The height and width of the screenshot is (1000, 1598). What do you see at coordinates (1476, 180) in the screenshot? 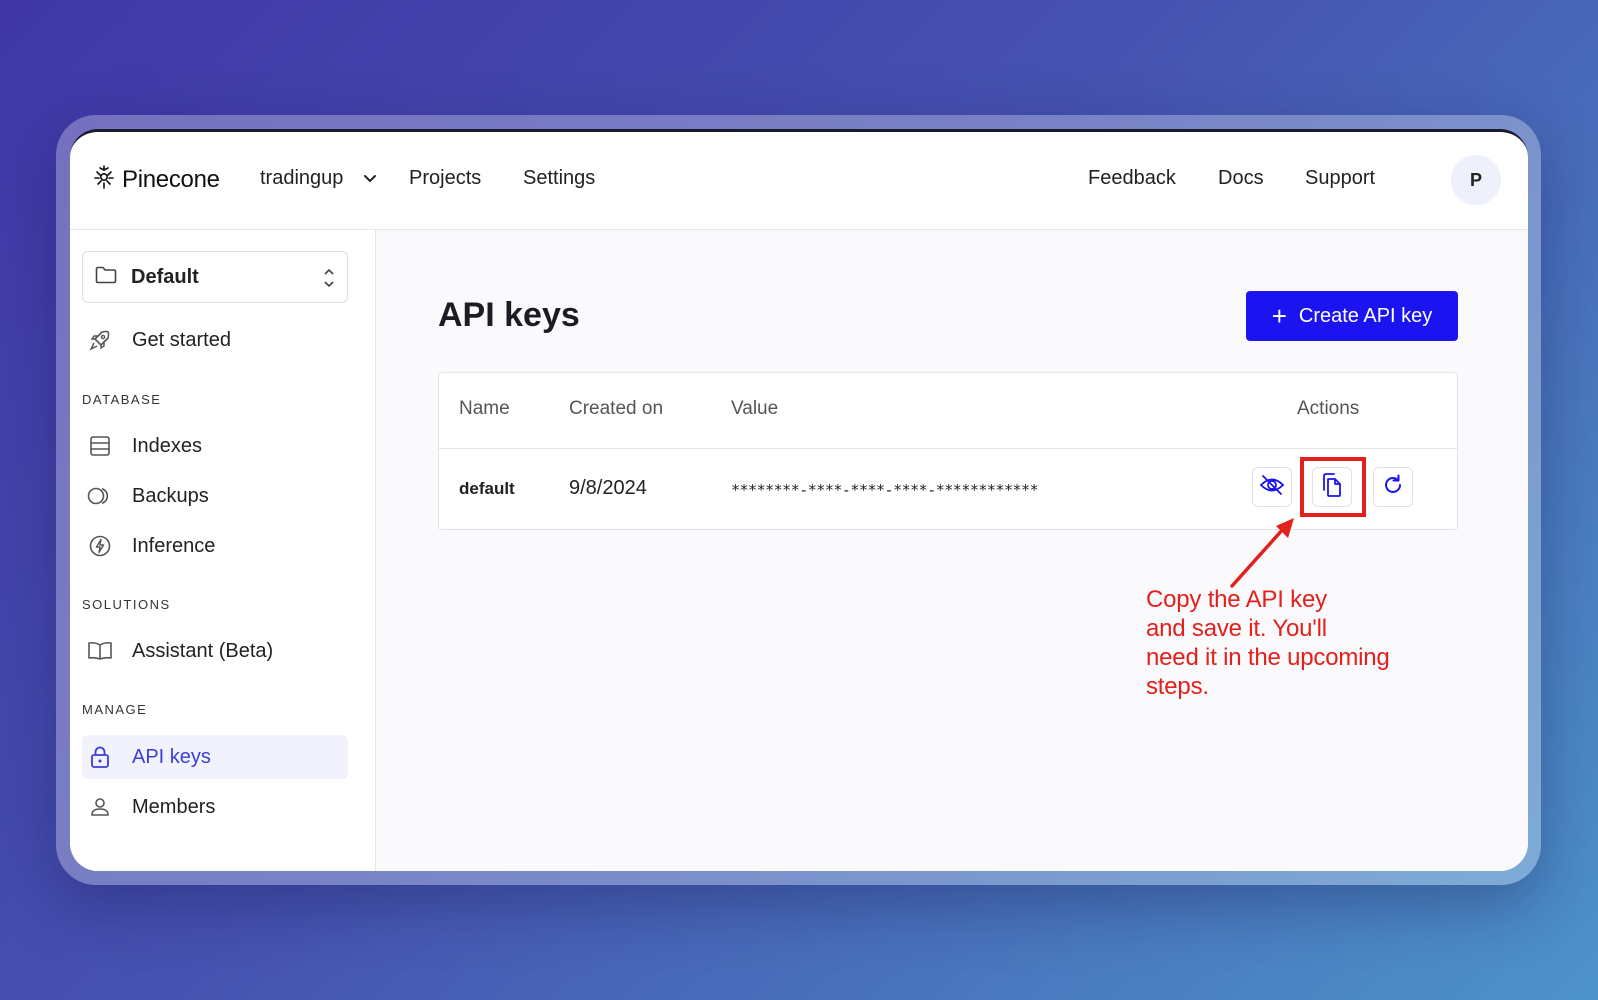
I see `user-avatar: P` at bounding box center [1476, 180].